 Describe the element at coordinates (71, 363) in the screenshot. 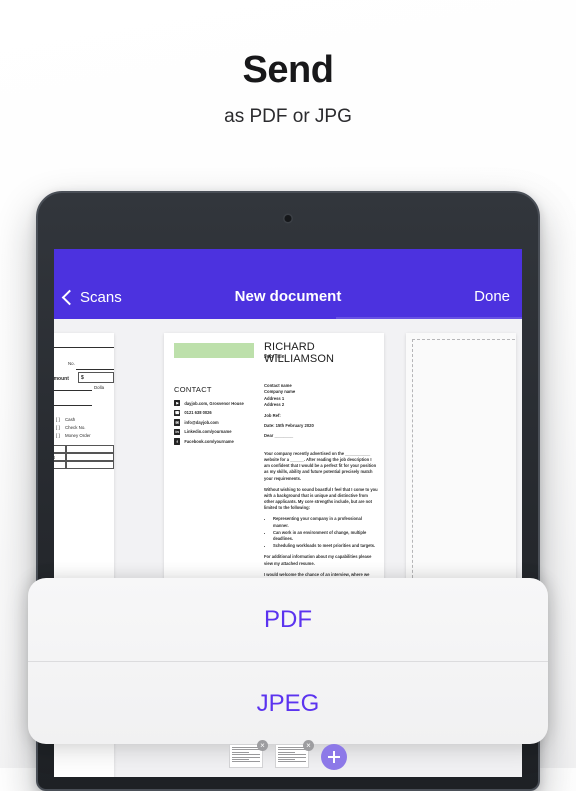

I see `receipt-no-label: No.` at that location.